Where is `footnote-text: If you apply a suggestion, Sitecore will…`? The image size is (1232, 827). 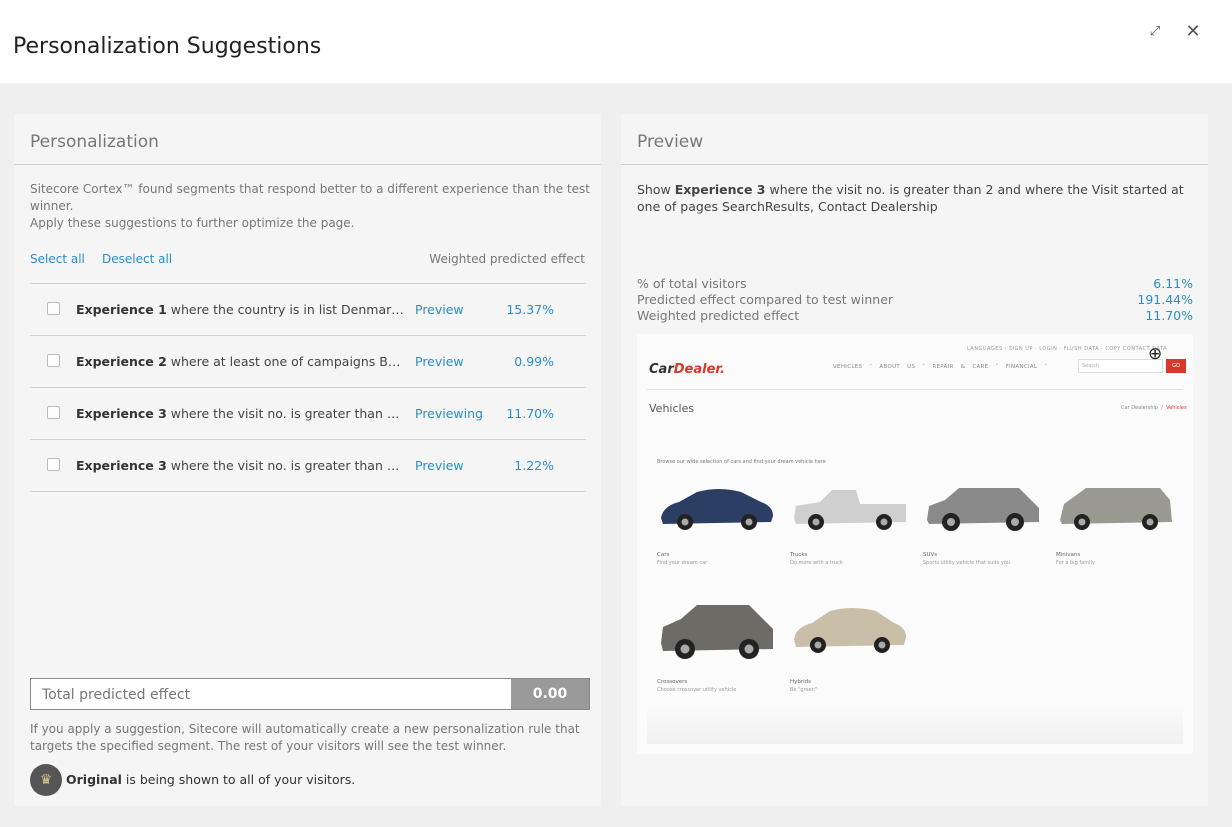
footnote-text: If you apply a suggestion, Sitecore will… is located at coordinates (305, 737).